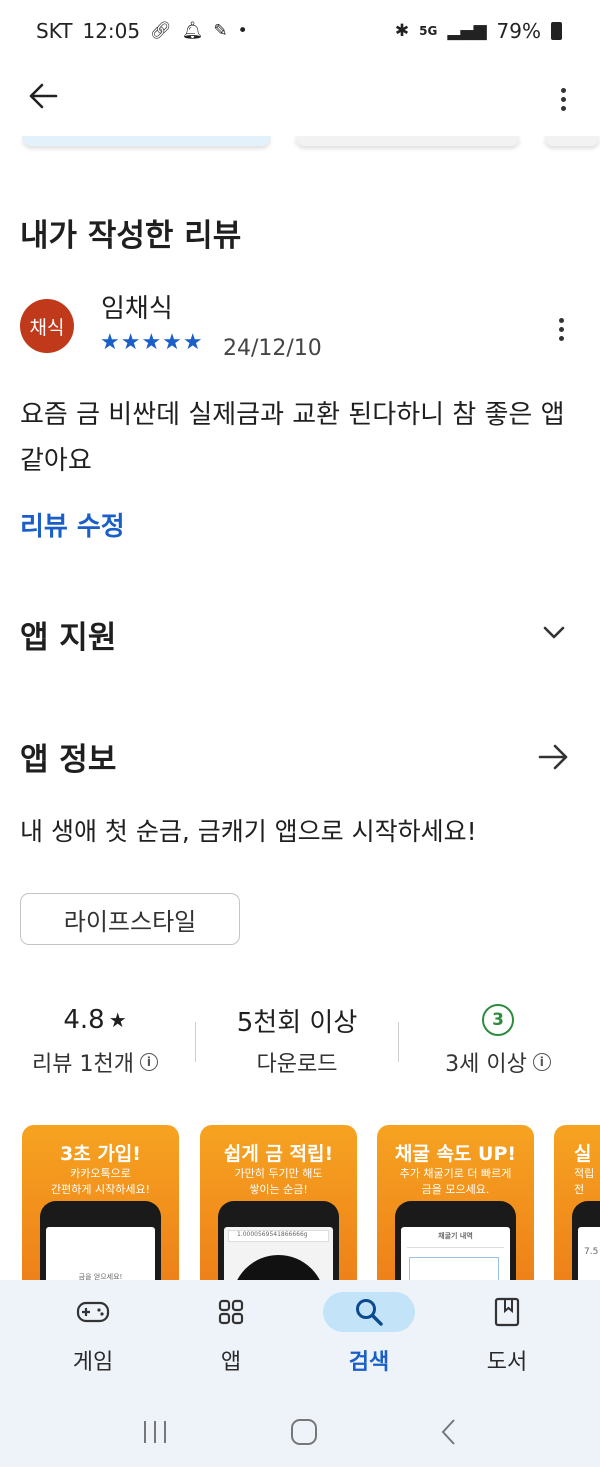 The height and width of the screenshot is (1467, 600). What do you see at coordinates (467, 31) in the screenshot?
I see `signal-icon: ▂▄▆` at bounding box center [467, 31].